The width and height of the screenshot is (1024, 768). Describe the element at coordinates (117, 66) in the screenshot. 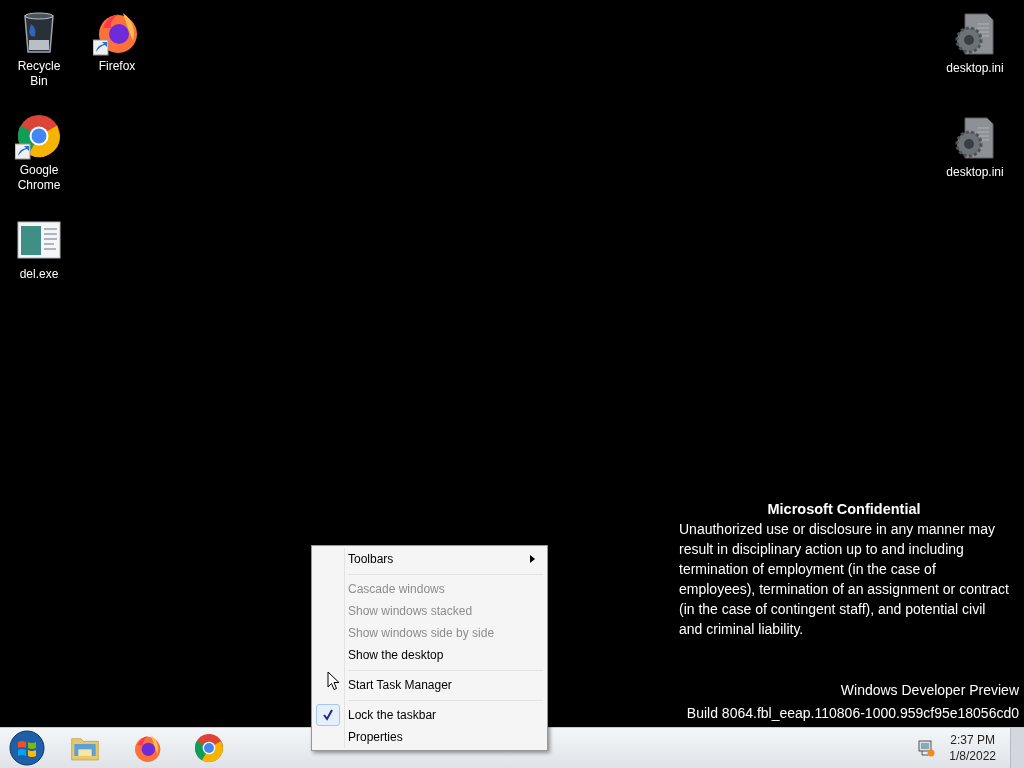

I see `icon-label: Firefox` at that location.